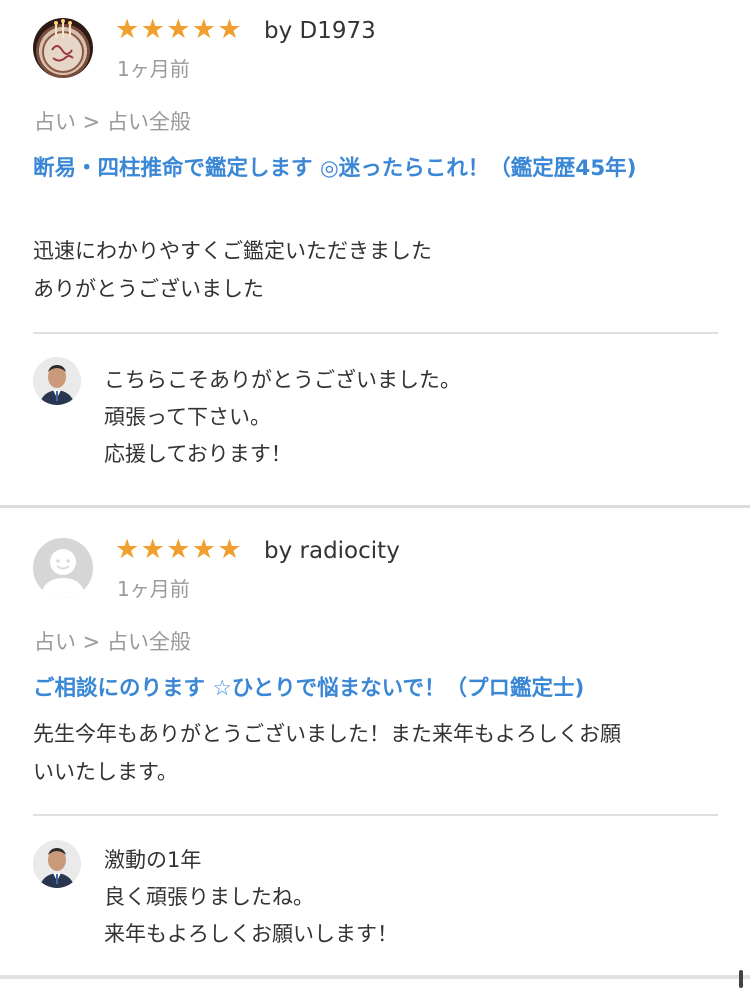  Describe the element at coordinates (409, 897) in the screenshot. I see `seller-reply: 激動の1年 良く頑張りましたね。 来年もよろしくお願いします！` at that location.